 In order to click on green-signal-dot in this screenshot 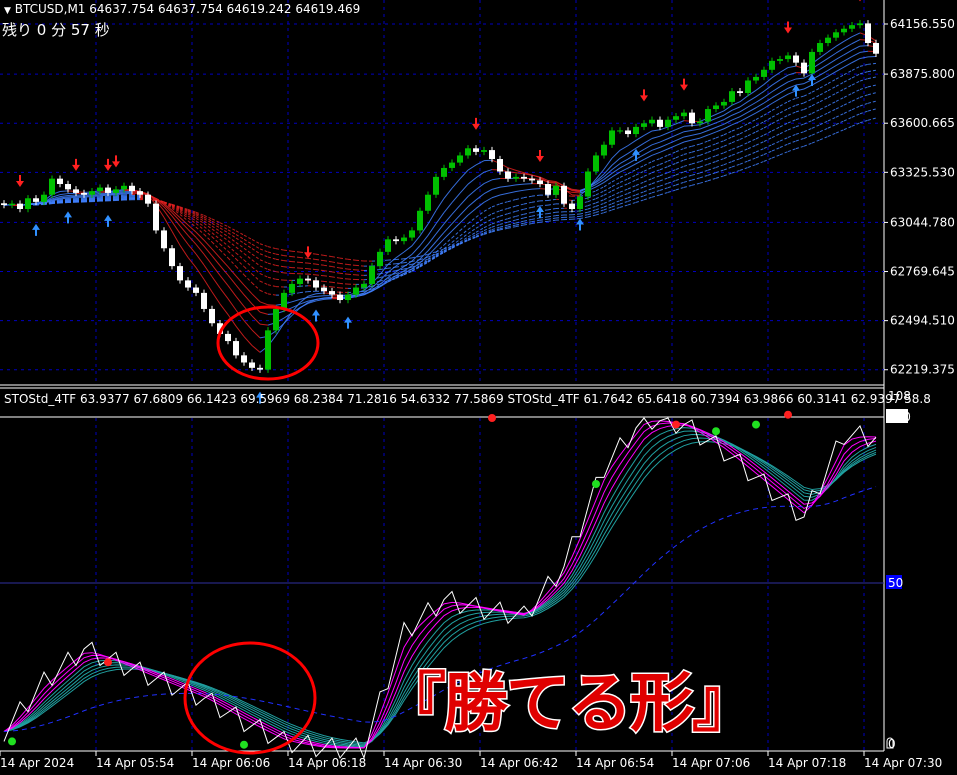, I will do `click(716, 431)`.